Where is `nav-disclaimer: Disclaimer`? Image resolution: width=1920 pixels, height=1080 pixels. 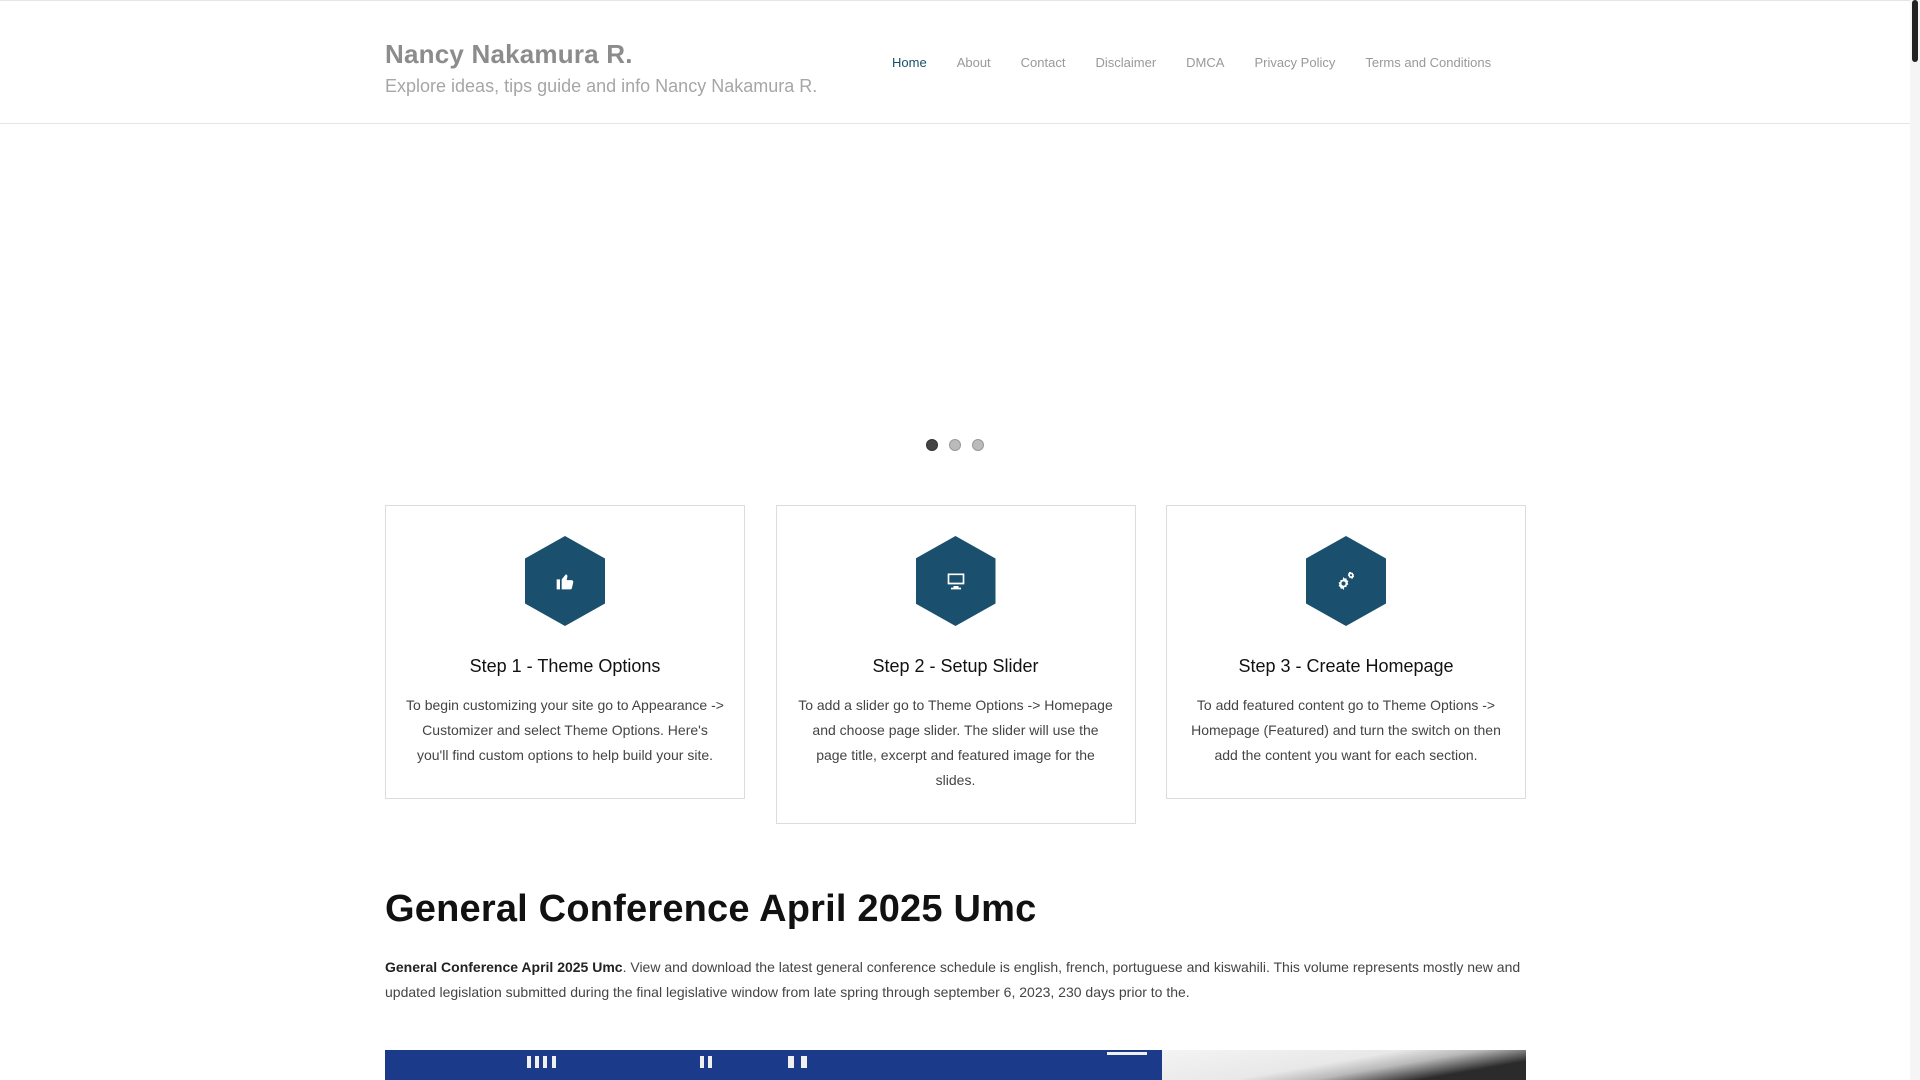
nav-disclaimer: Disclaimer is located at coordinates (1125, 62).